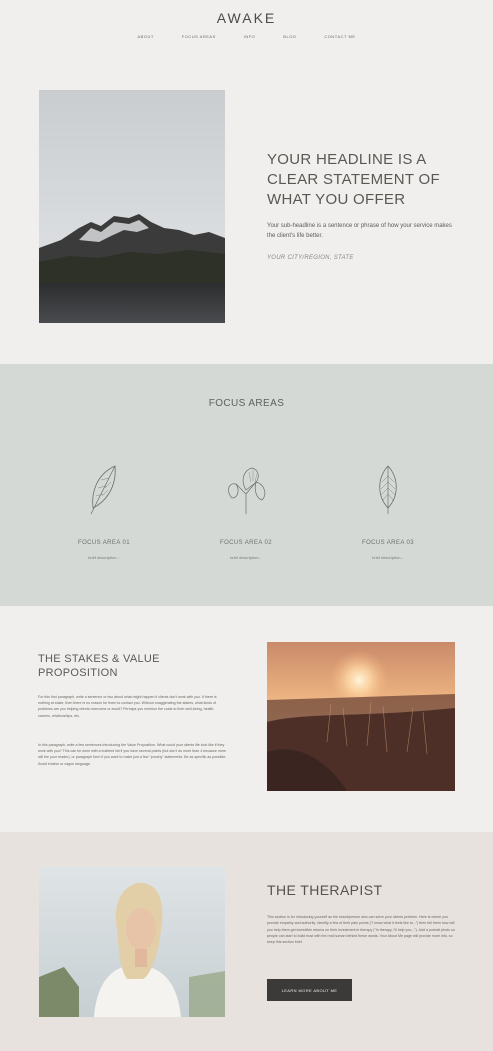 The height and width of the screenshot is (1051, 493). What do you see at coordinates (246, 403) in the screenshot?
I see `focus-areas-title: FOCUS AREAS` at bounding box center [246, 403].